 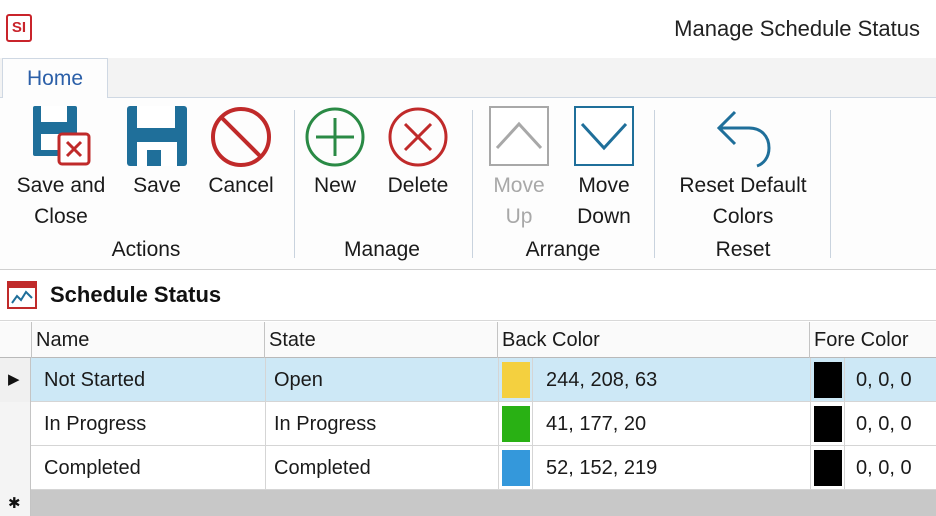 I want to click on group-label-manage: Manage, so click(x=382, y=249).